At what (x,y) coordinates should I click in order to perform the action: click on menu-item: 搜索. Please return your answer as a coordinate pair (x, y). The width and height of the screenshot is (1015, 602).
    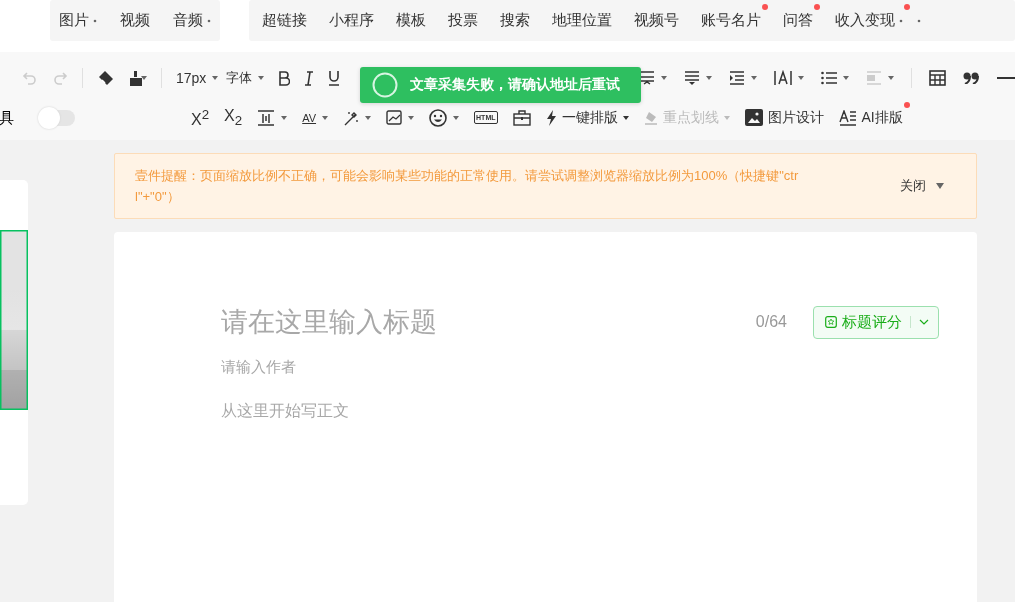
    Looking at the image, I should click on (518, 17).